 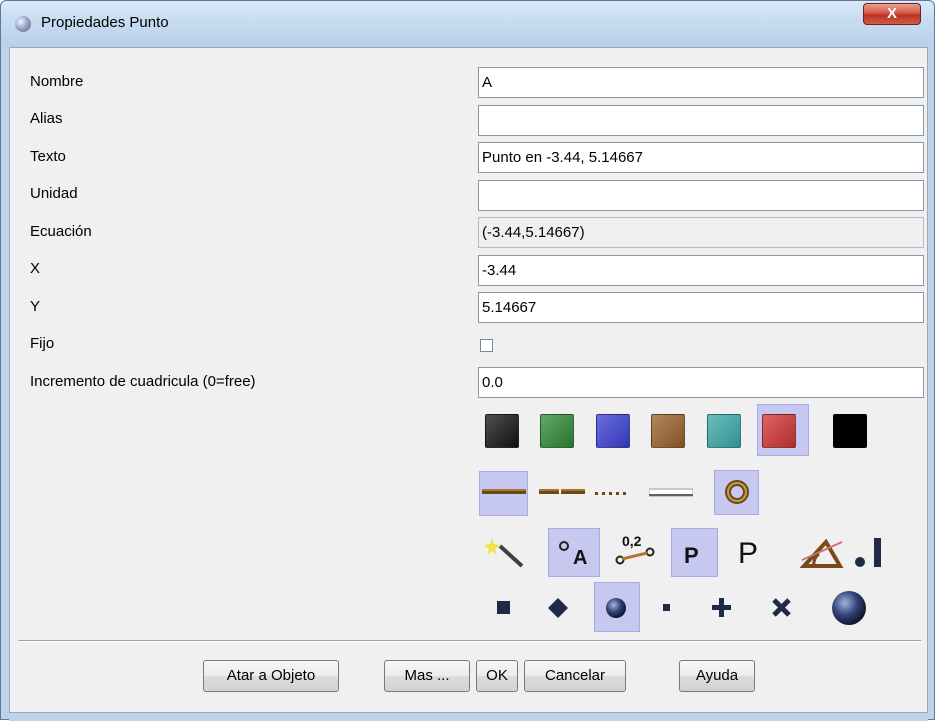 I want to click on dotted-line-icon, so click(x=615, y=492).